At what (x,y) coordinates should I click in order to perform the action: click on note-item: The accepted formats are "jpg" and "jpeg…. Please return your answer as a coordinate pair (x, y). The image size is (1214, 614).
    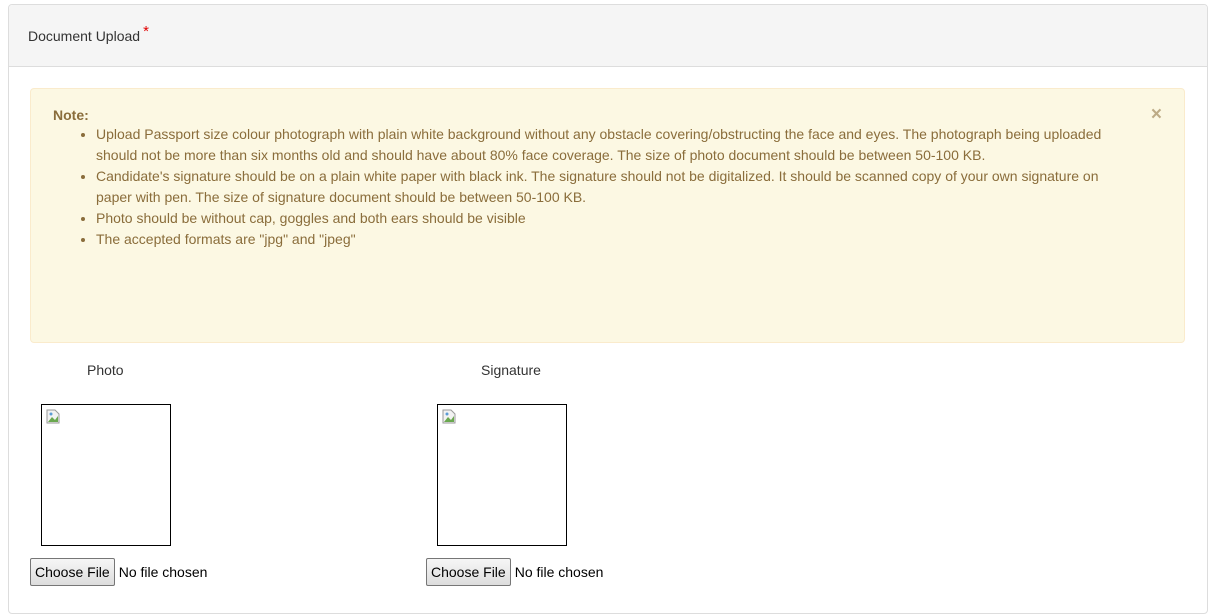
    Looking at the image, I should click on (616, 239).